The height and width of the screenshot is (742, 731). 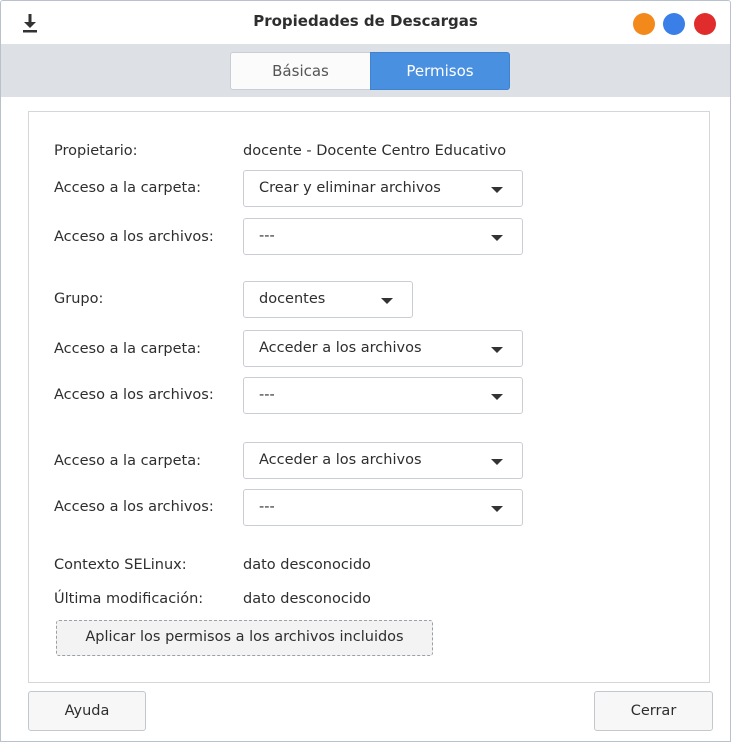 I want to click on maximize-button, so click(x=674, y=24).